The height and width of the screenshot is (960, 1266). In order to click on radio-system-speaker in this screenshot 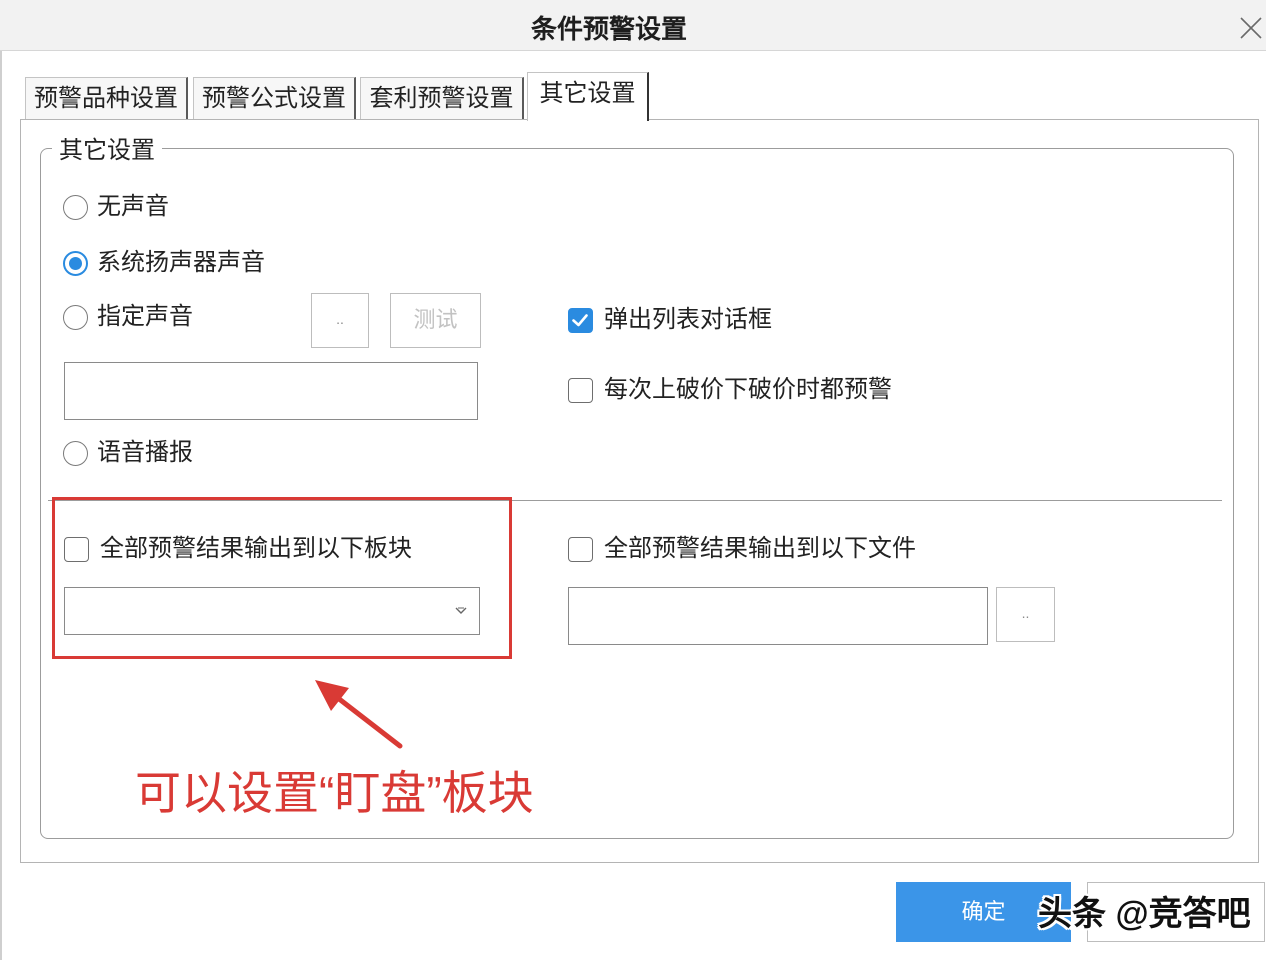, I will do `click(75, 263)`.